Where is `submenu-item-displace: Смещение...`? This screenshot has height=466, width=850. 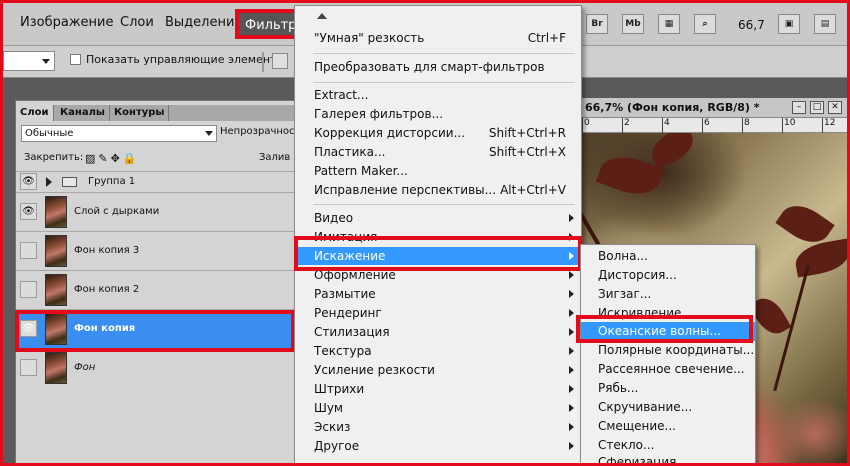 submenu-item-displace: Смещение... is located at coordinates (668, 426).